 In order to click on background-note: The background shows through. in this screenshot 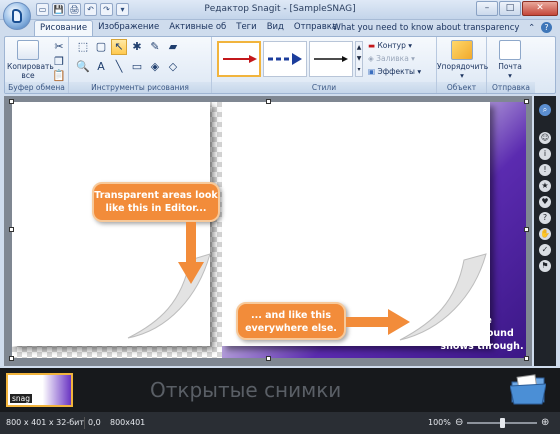, I will do `click(482, 333)`.